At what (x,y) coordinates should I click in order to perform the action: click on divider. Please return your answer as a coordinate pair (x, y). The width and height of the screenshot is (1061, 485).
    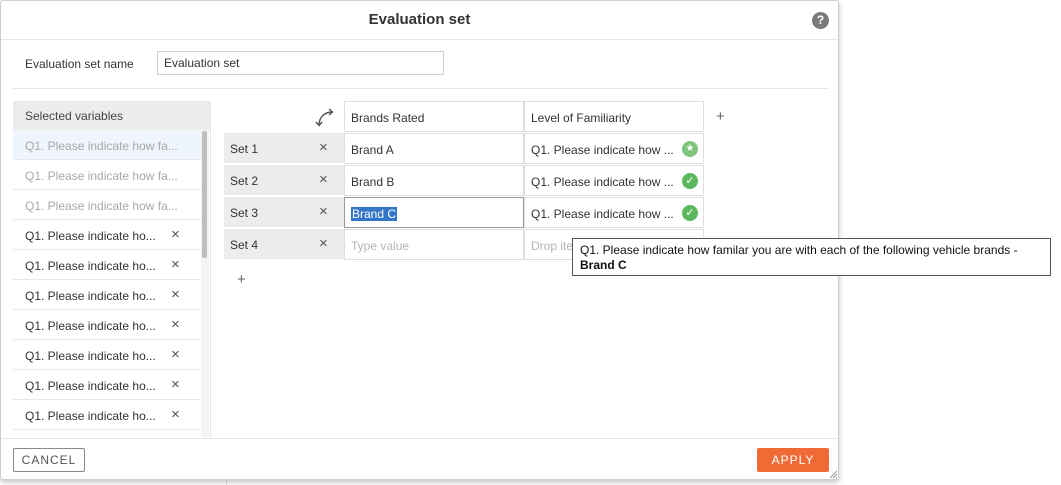
    Looking at the image, I should click on (421, 88).